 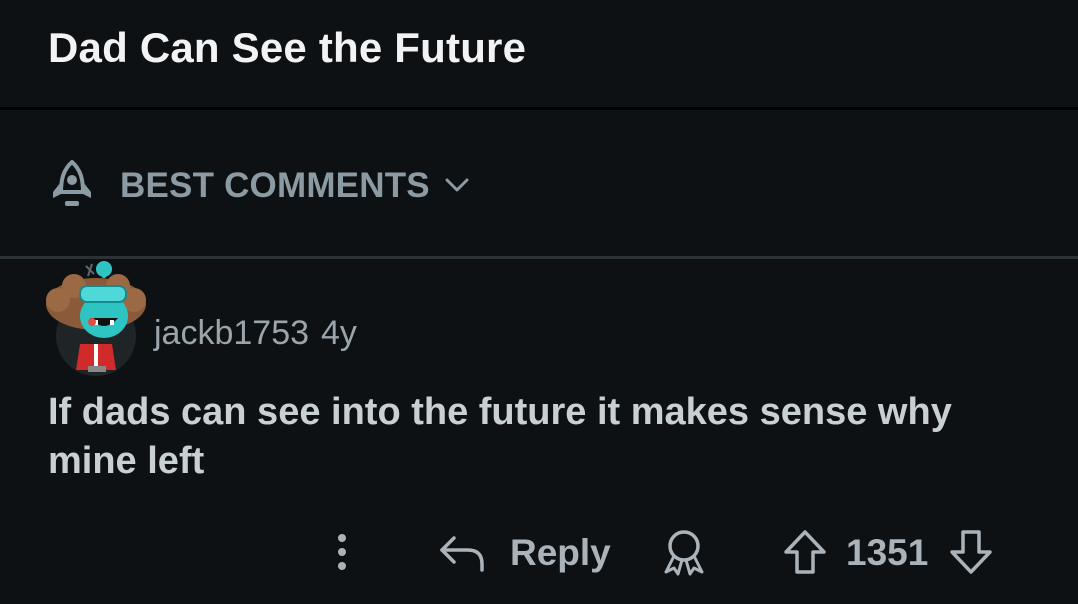 What do you see at coordinates (805, 552) in the screenshot?
I see `upvote-arrow-icon` at bounding box center [805, 552].